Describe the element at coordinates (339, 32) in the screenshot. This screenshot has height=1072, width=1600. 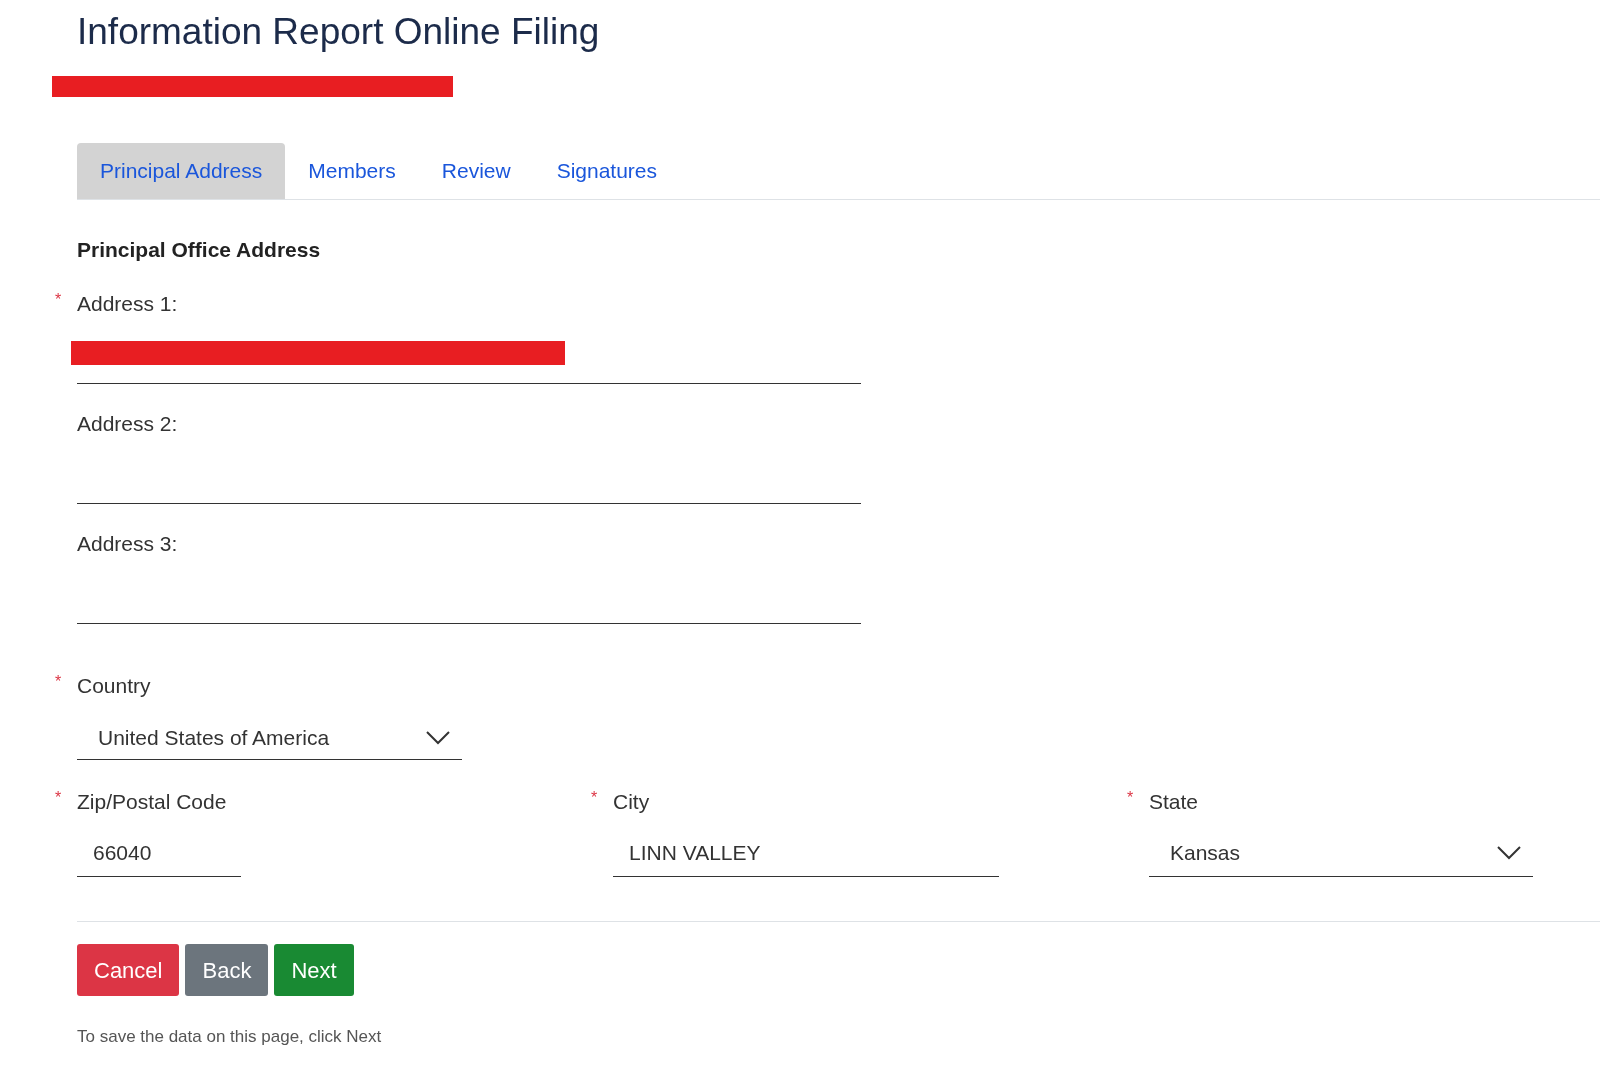
I see `page-title: Information Report Online Filing` at that location.